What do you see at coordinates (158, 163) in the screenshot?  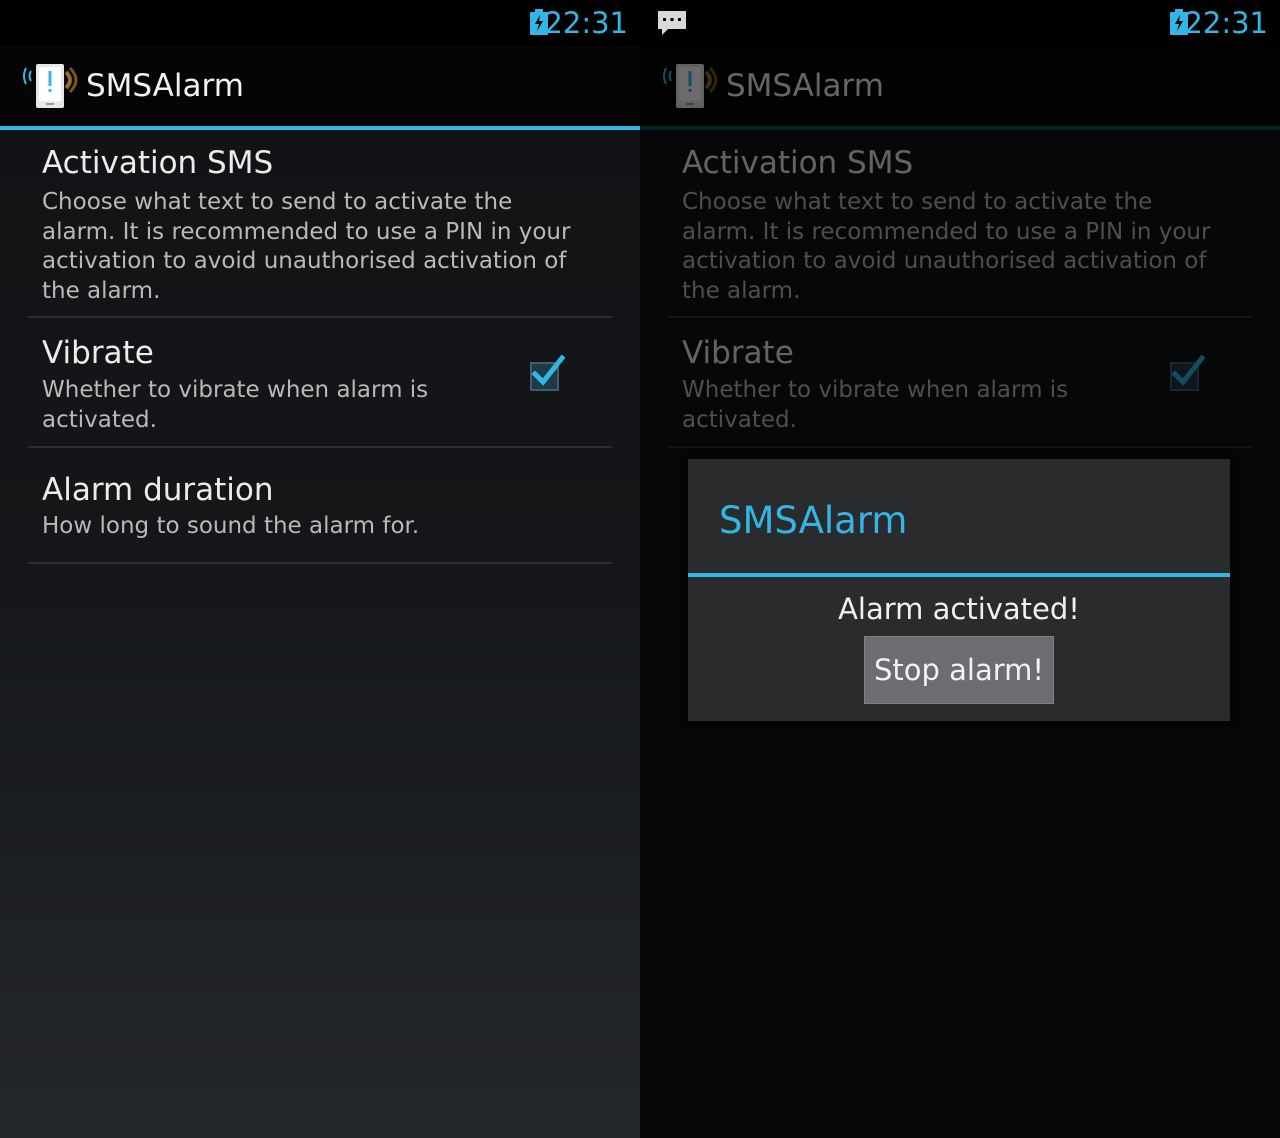 I see `pref-title: Activation SMS` at bounding box center [158, 163].